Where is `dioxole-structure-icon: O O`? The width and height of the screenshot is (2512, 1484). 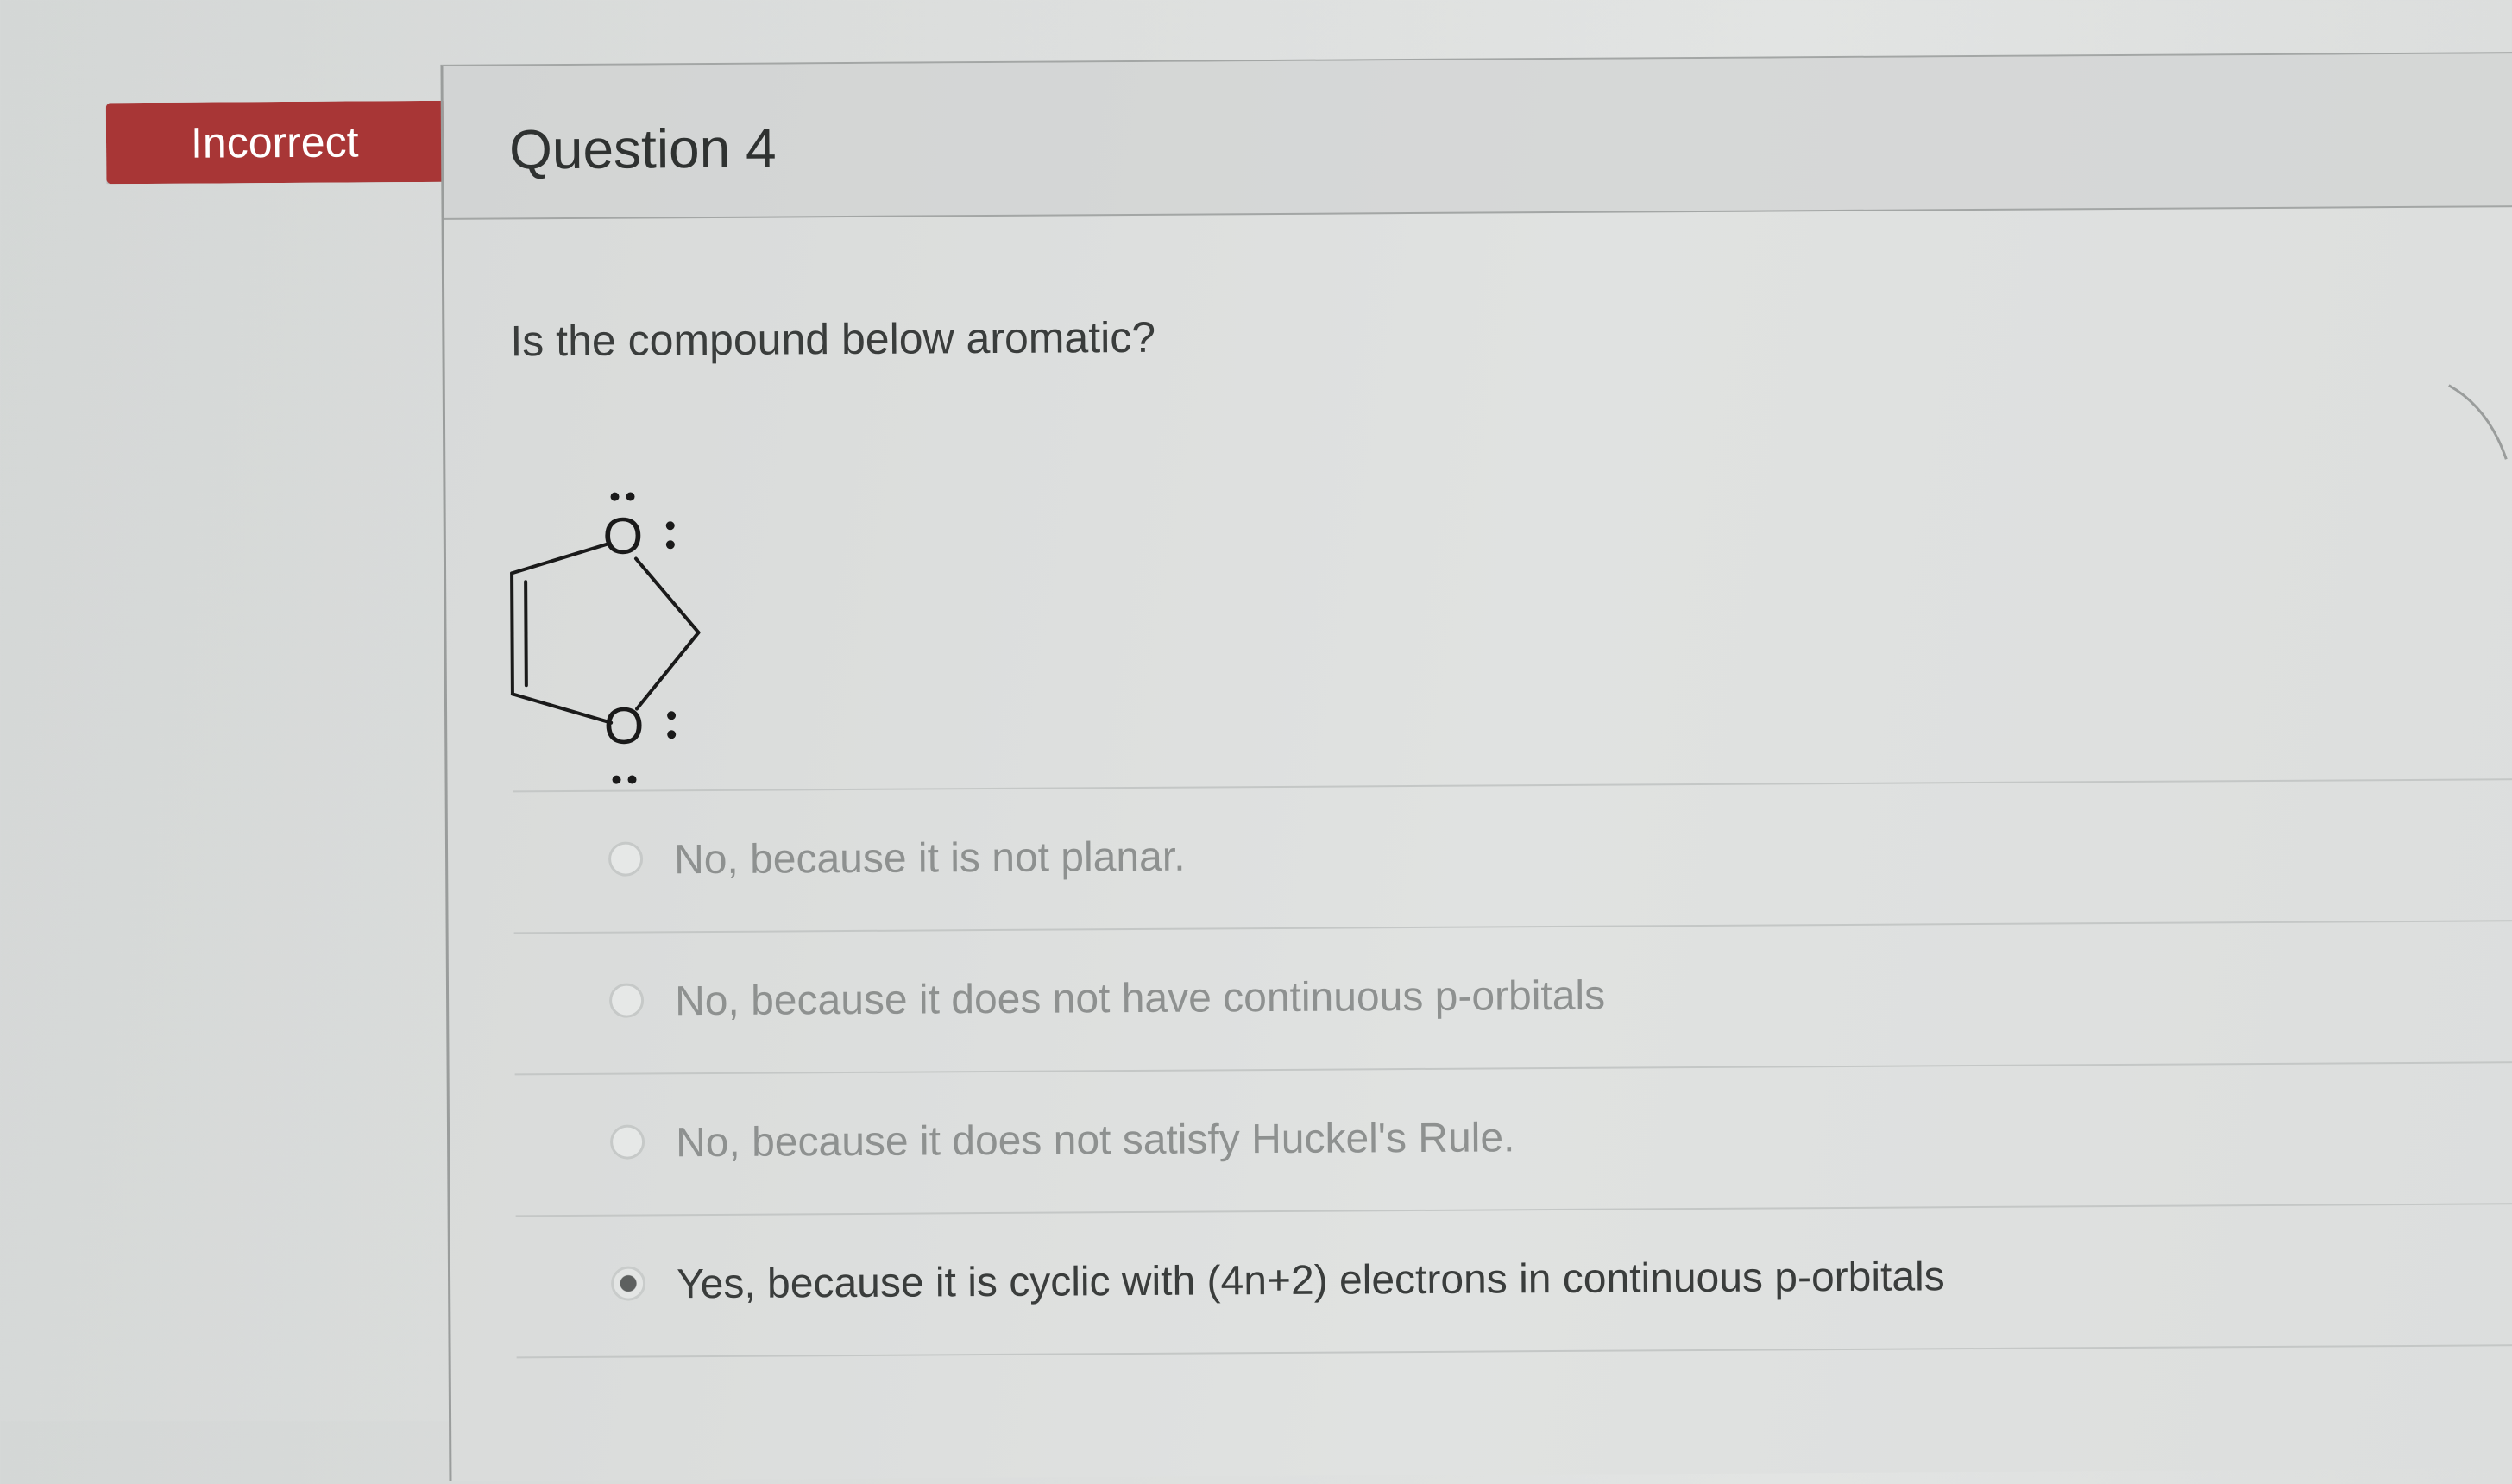 dioxole-structure-icon: O O is located at coordinates (605, 638).